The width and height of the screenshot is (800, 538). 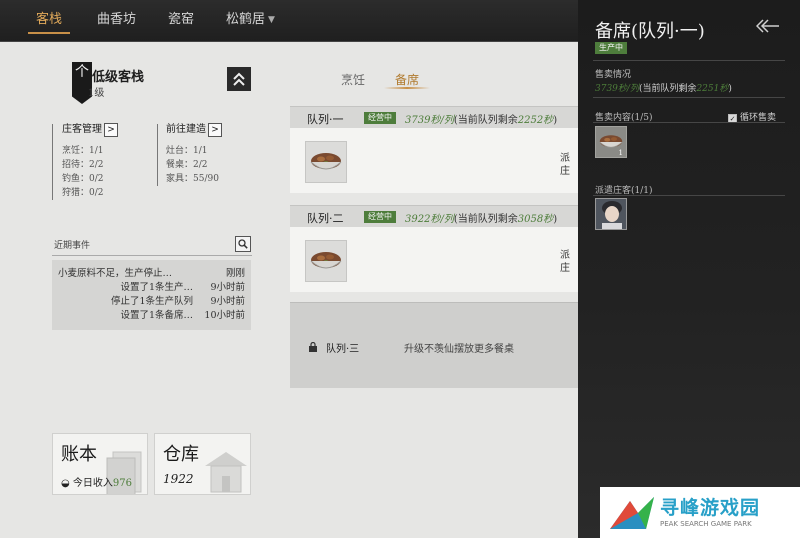 What do you see at coordinates (710, 508) in the screenshot?
I see `watermark-text: 寻峰游戏园` at bounding box center [710, 508].